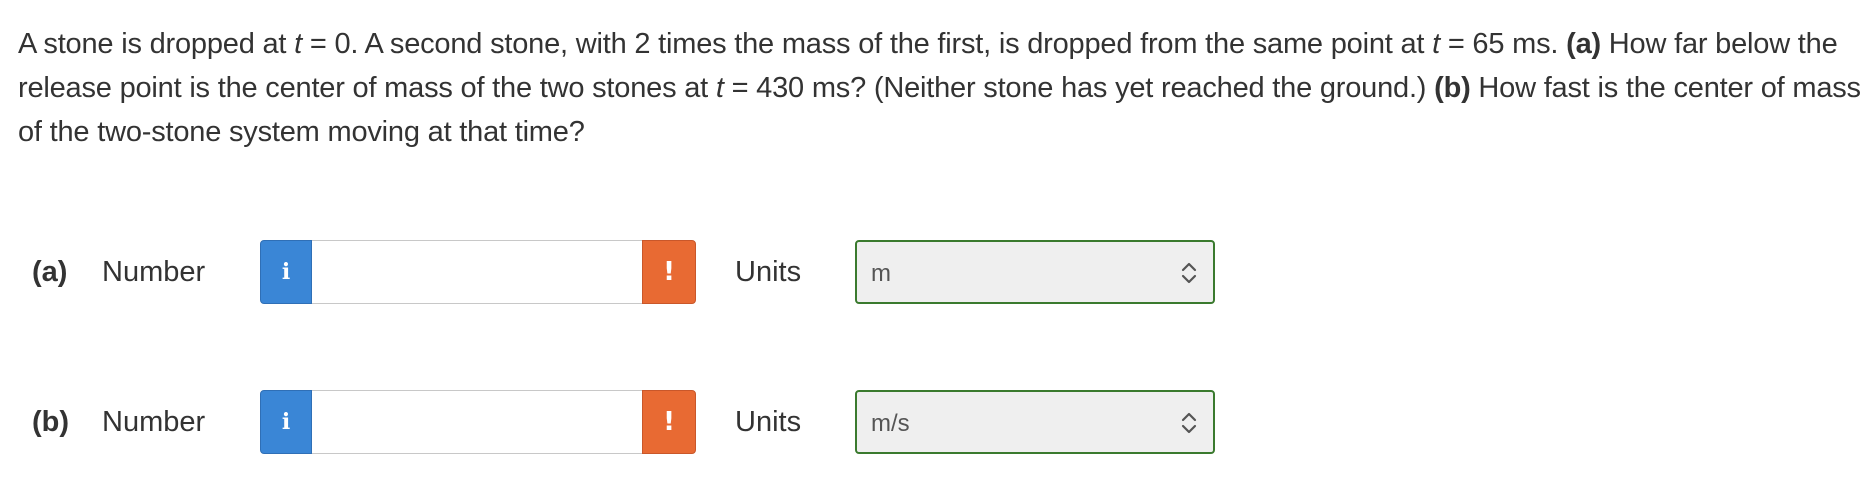 This screenshot has width=1875, height=502. Describe the element at coordinates (1583, 44) in the screenshot. I see `part-a-marker: (a)` at that location.